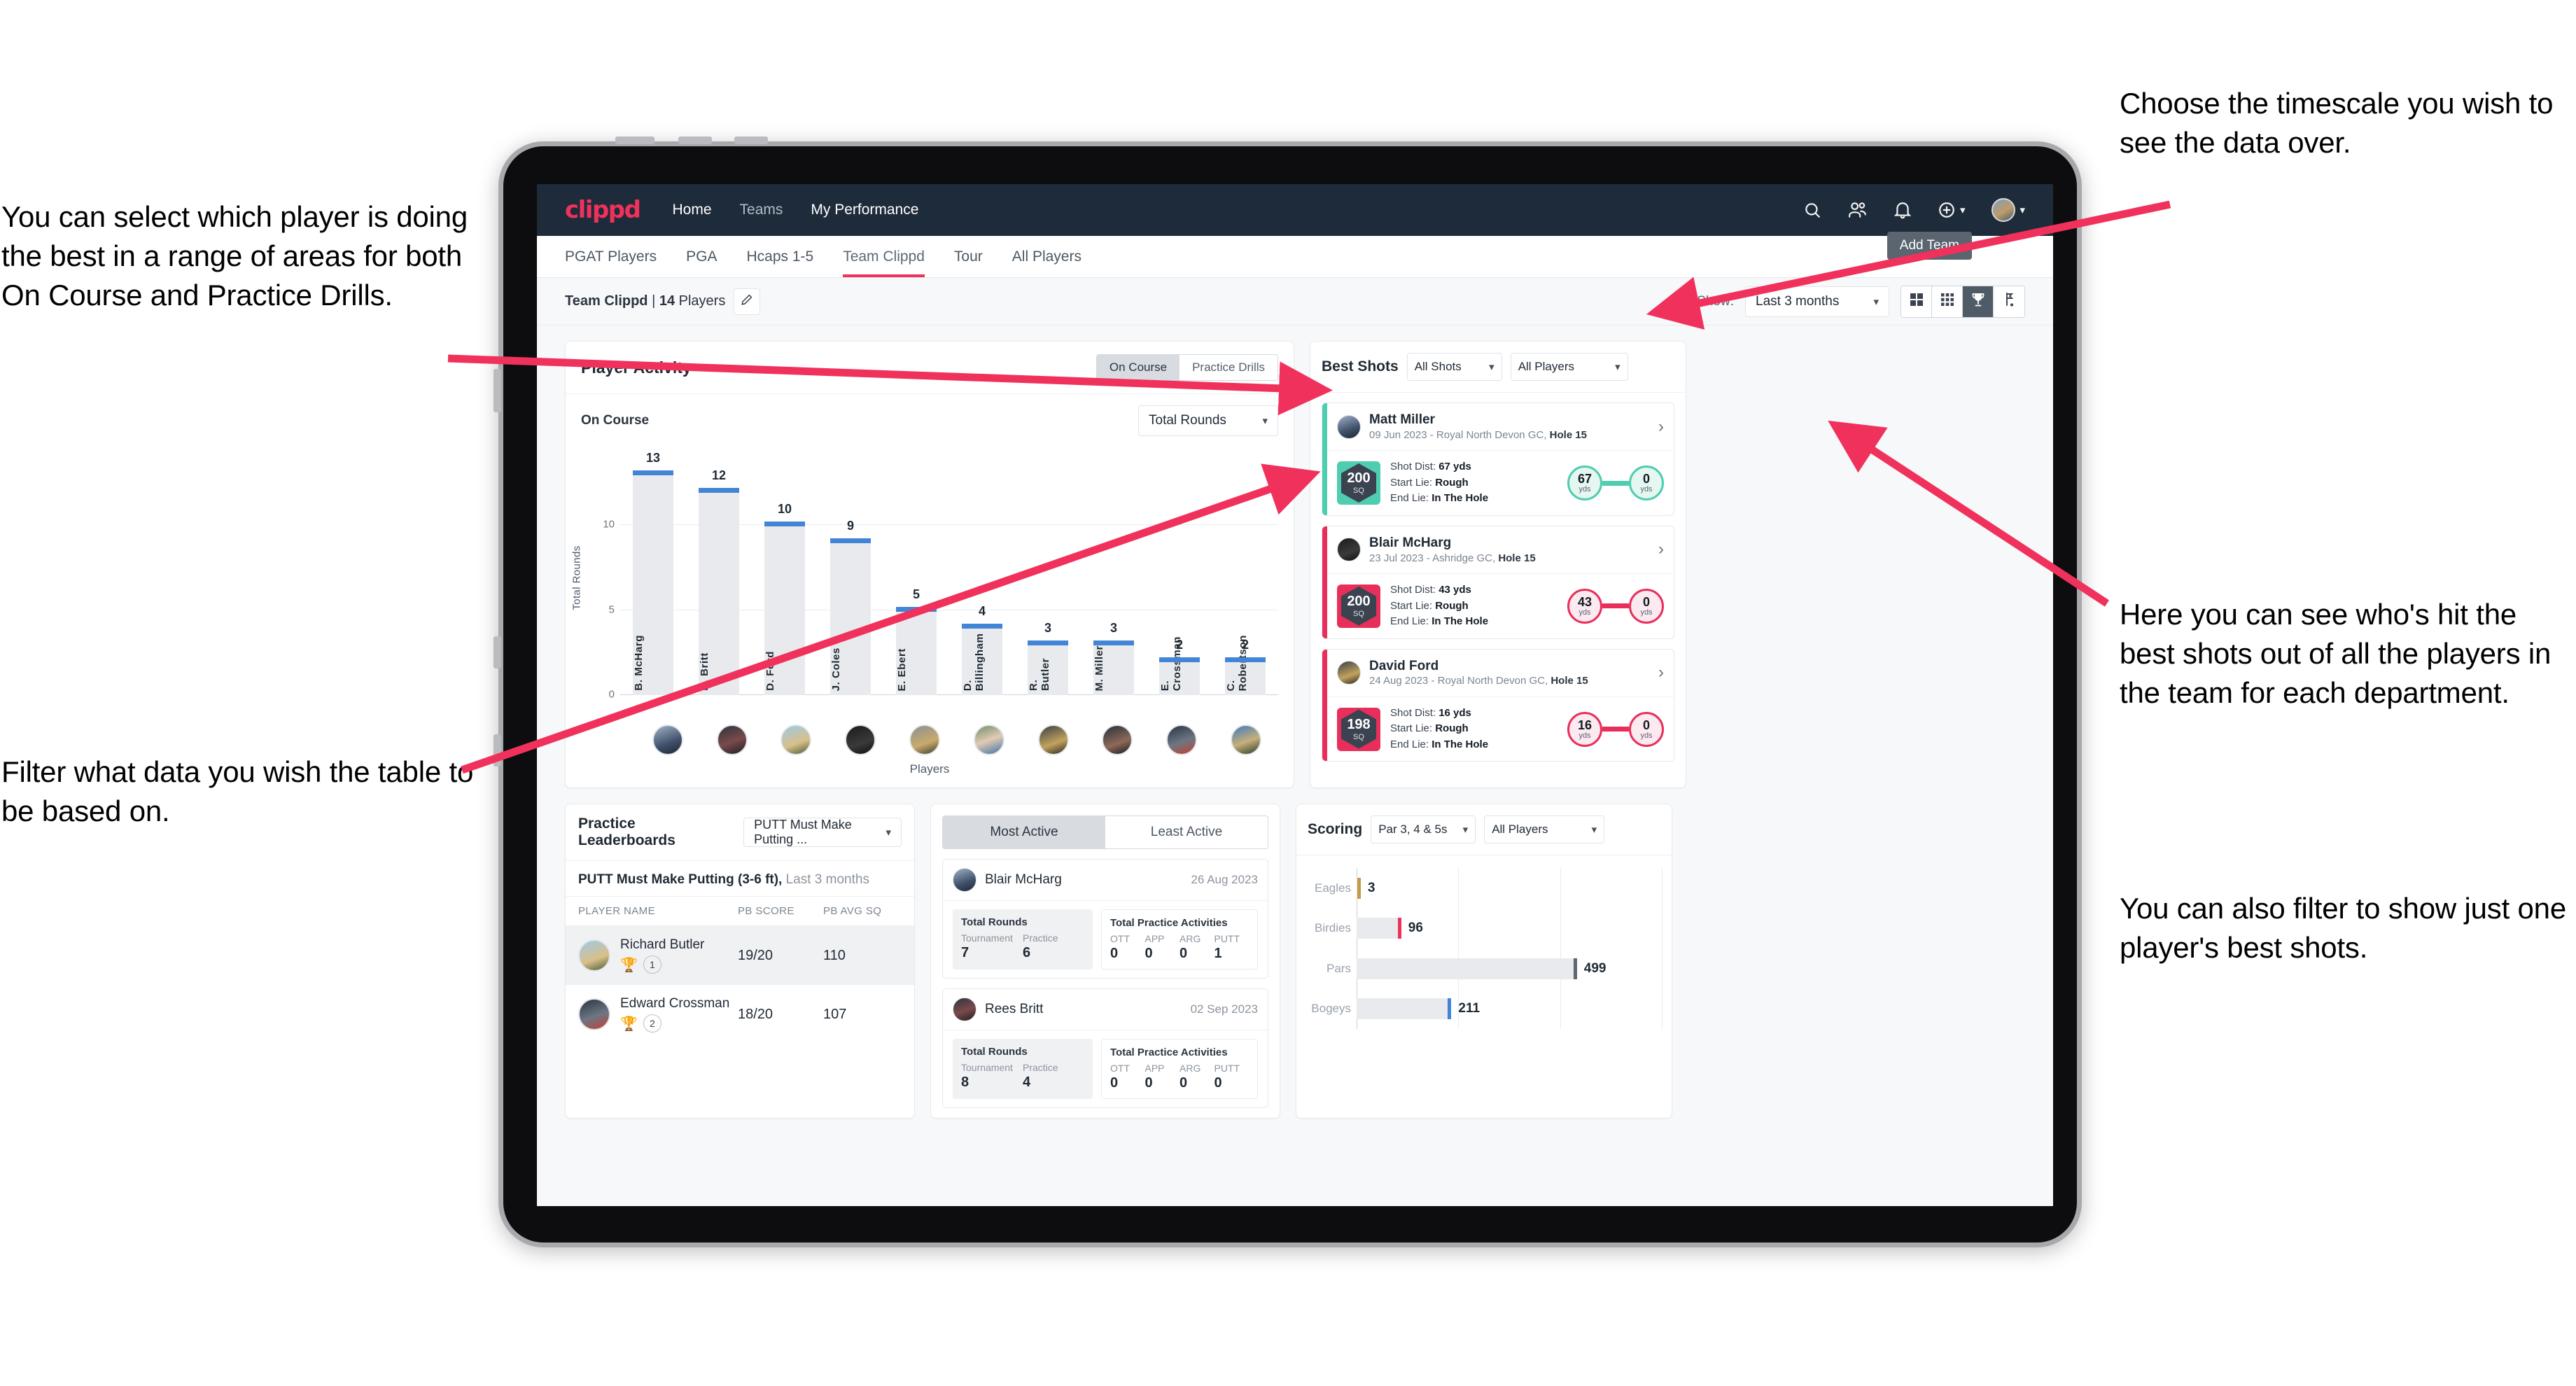 This screenshot has height=1386, width=2576. What do you see at coordinates (1335, 829) in the screenshot?
I see `scoring-title: Scoring` at bounding box center [1335, 829].